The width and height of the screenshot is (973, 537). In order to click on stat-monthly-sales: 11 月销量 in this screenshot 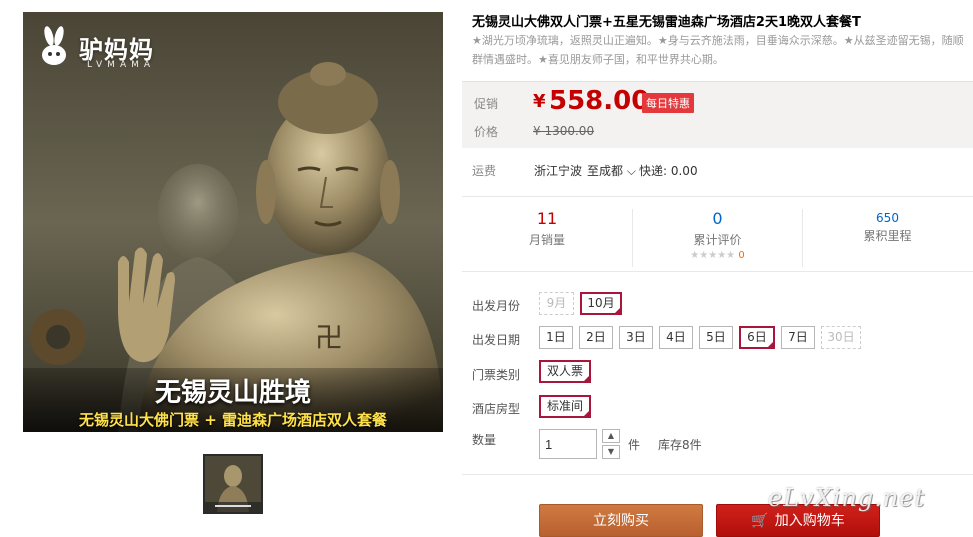, I will do `click(547, 228)`.